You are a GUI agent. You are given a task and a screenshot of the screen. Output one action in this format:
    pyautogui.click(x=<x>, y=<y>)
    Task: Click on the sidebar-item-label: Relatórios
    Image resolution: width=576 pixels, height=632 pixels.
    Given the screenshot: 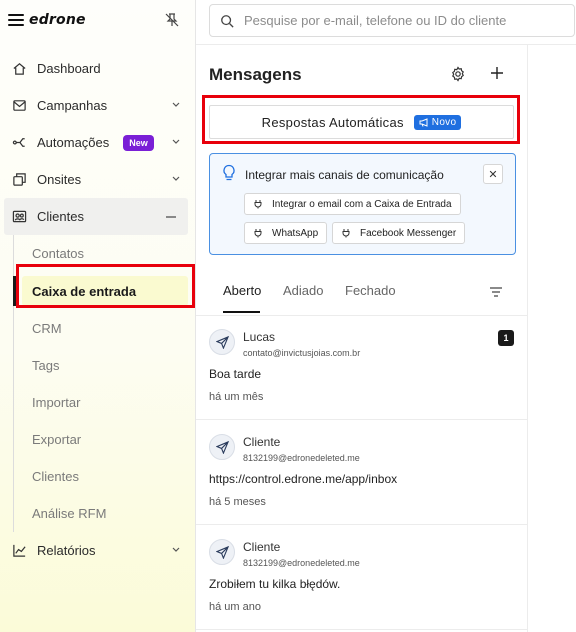 What is the action you would take?
    pyautogui.click(x=66, y=550)
    